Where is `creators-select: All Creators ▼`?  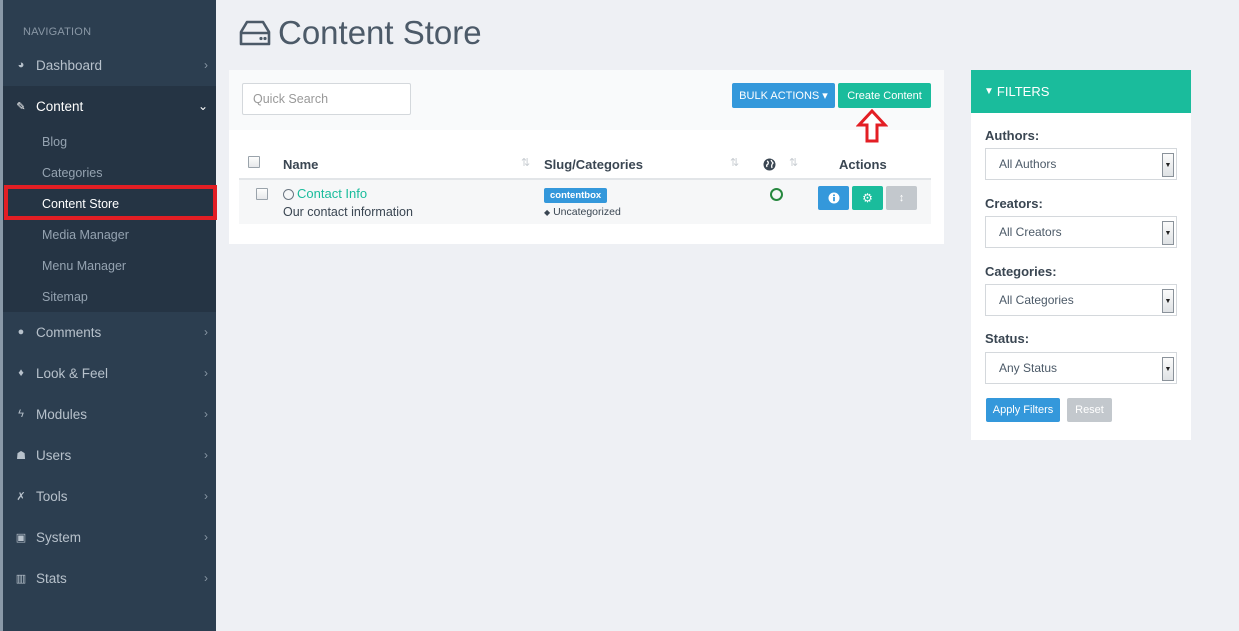 creators-select: All Creators ▼ is located at coordinates (1081, 232).